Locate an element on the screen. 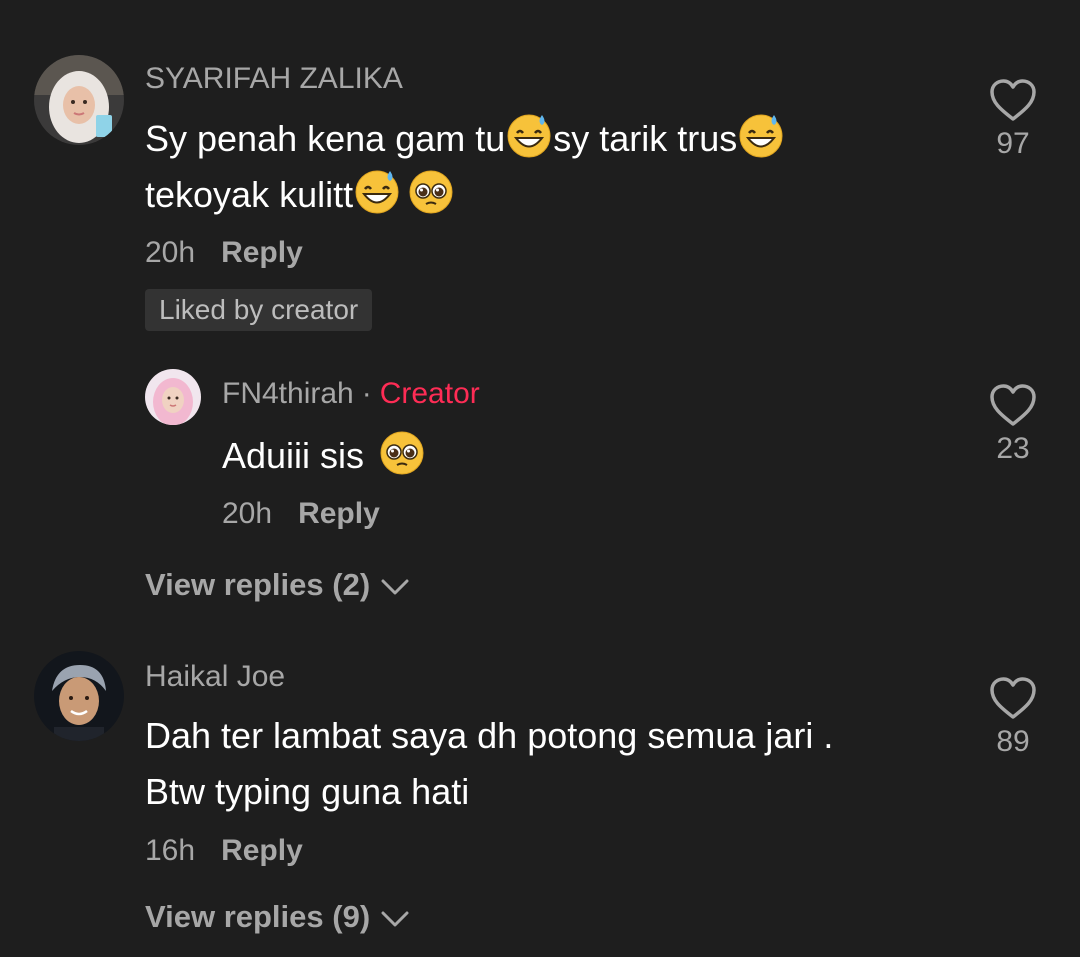 The width and height of the screenshot is (1080, 957). view-replies-label: View replies (9) is located at coordinates (258, 916).